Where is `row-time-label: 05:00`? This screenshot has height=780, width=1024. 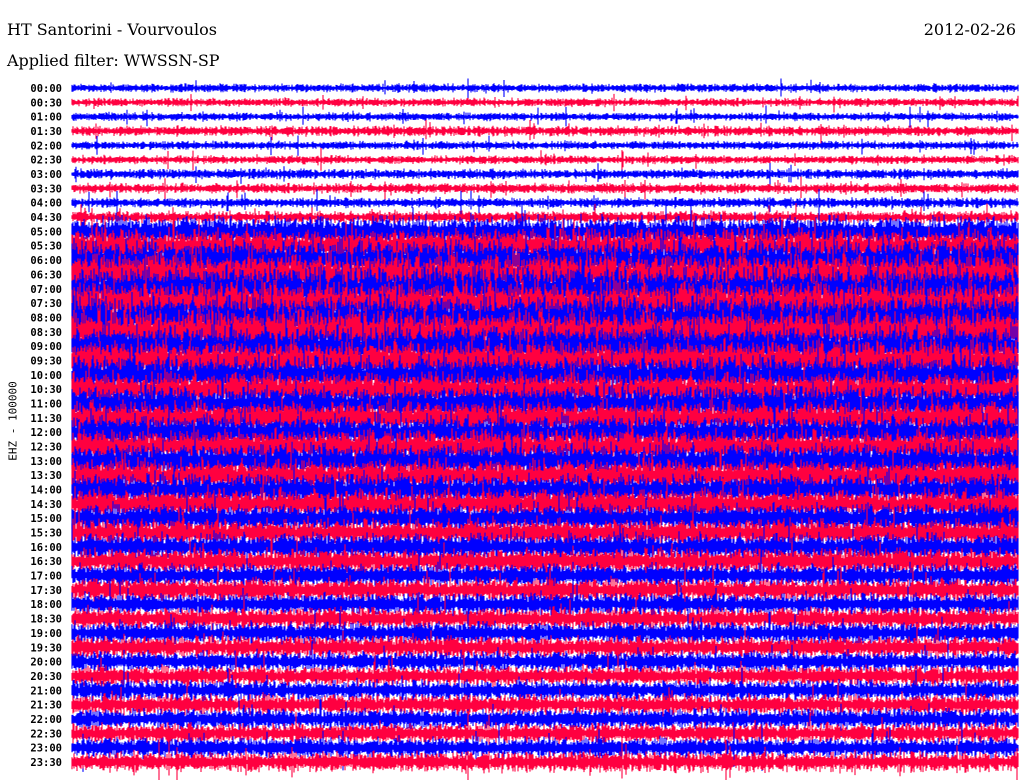
row-time-label: 05:00 is located at coordinates (46, 232).